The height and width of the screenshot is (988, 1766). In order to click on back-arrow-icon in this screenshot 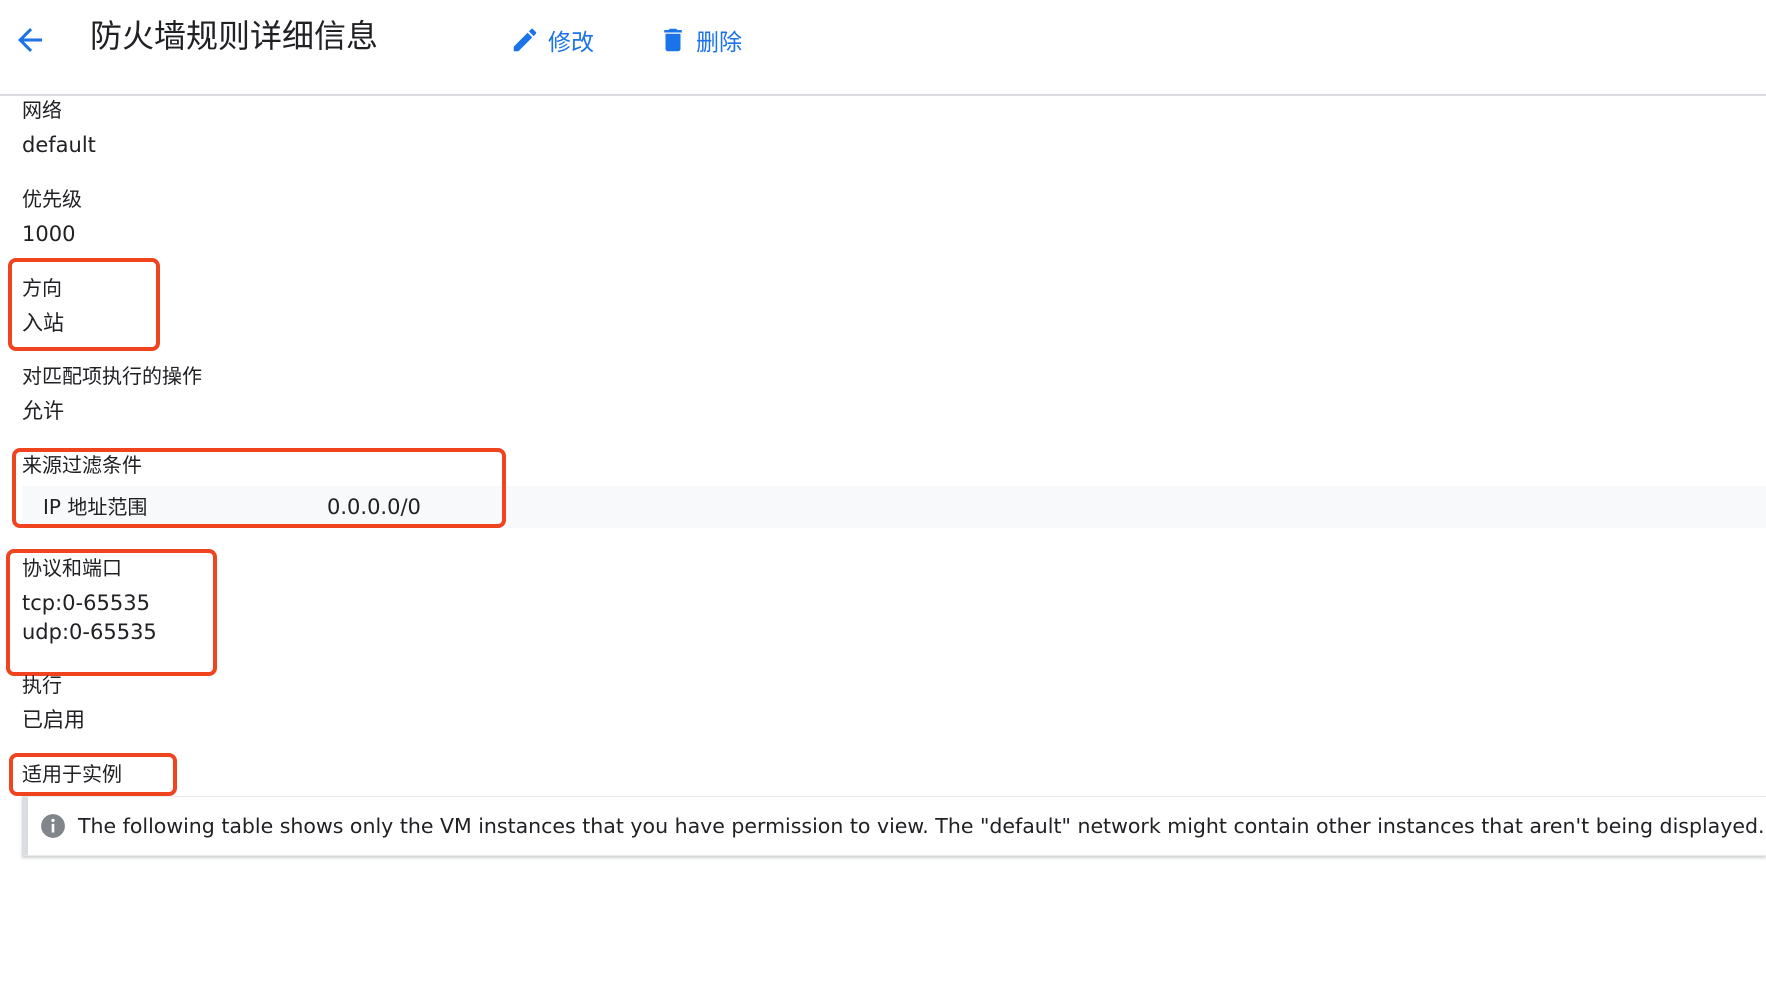, I will do `click(30, 40)`.